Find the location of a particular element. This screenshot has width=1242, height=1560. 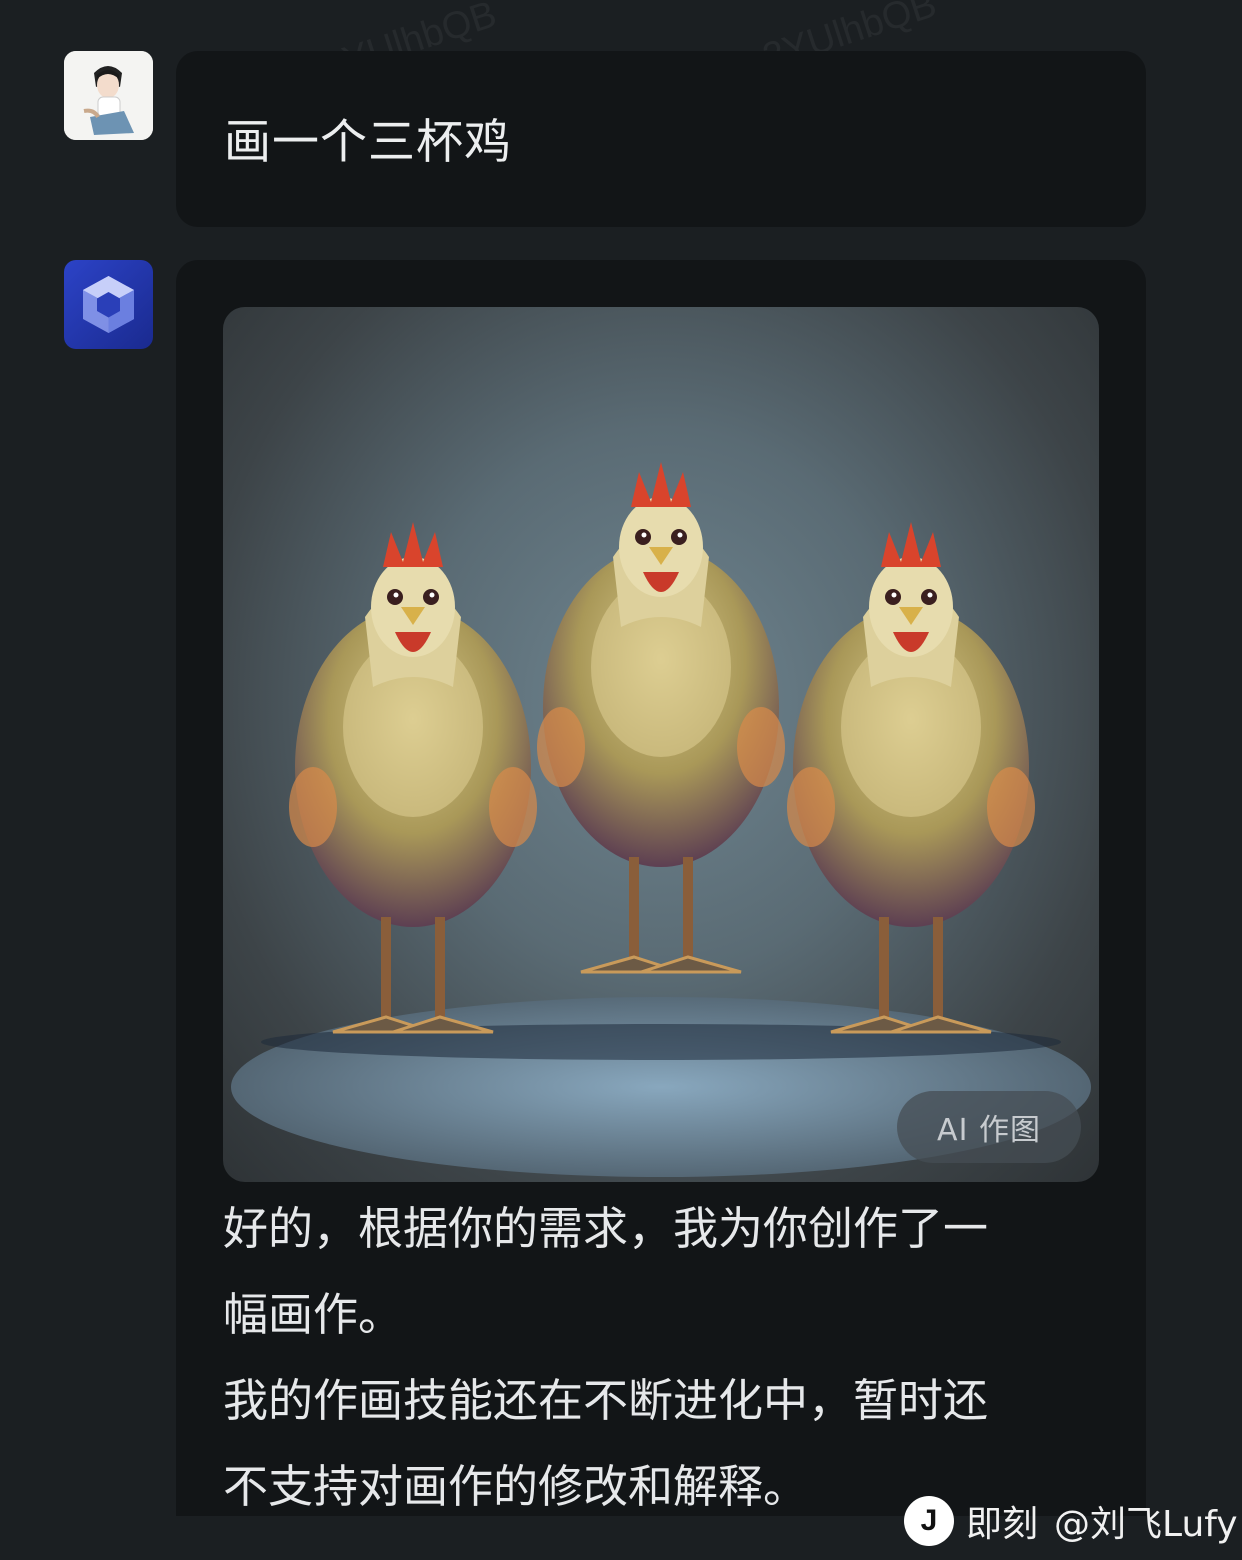

user-message-bubble: 画一个三杯鸡 is located at coordinates (661, 139).